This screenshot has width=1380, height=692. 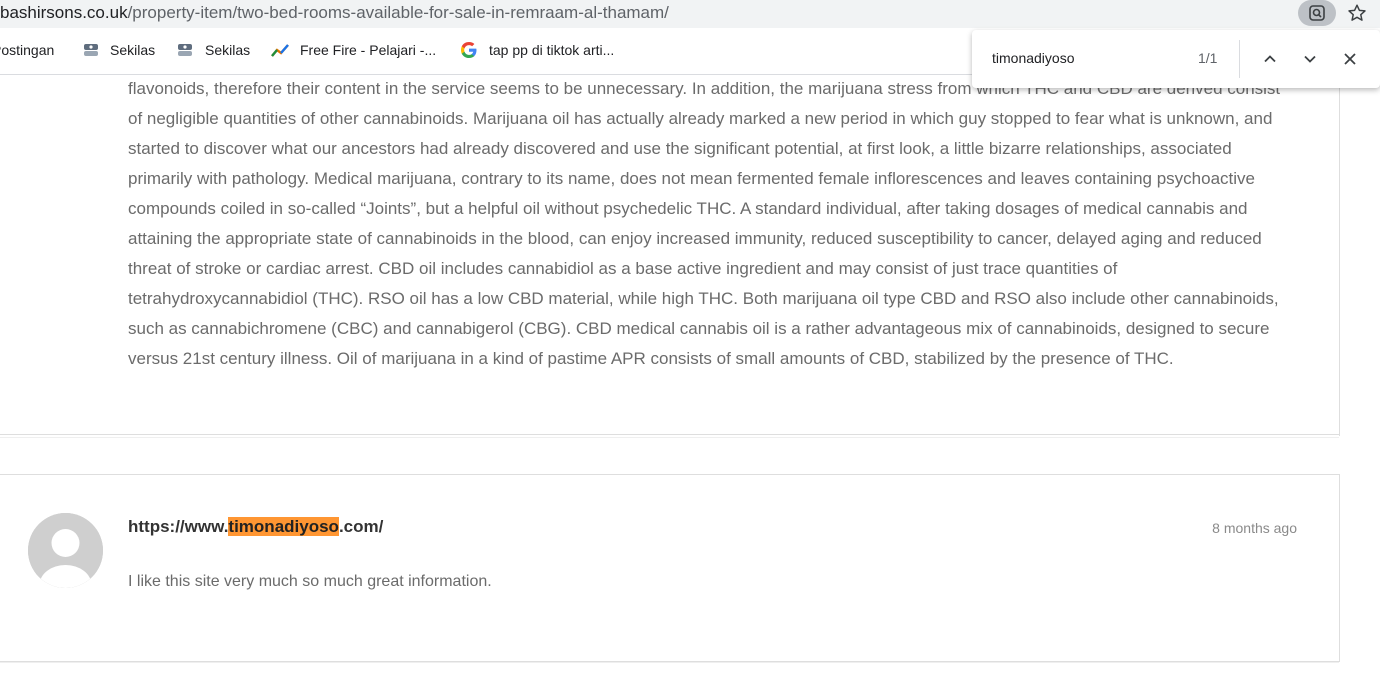 I want to click on comment-bottom-shadow, so click(x=669, y=662).